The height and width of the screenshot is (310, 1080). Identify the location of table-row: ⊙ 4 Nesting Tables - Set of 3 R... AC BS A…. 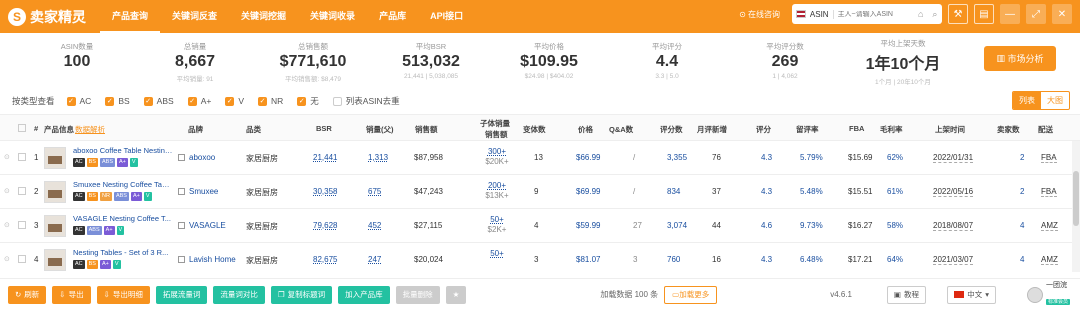
(540, 257).